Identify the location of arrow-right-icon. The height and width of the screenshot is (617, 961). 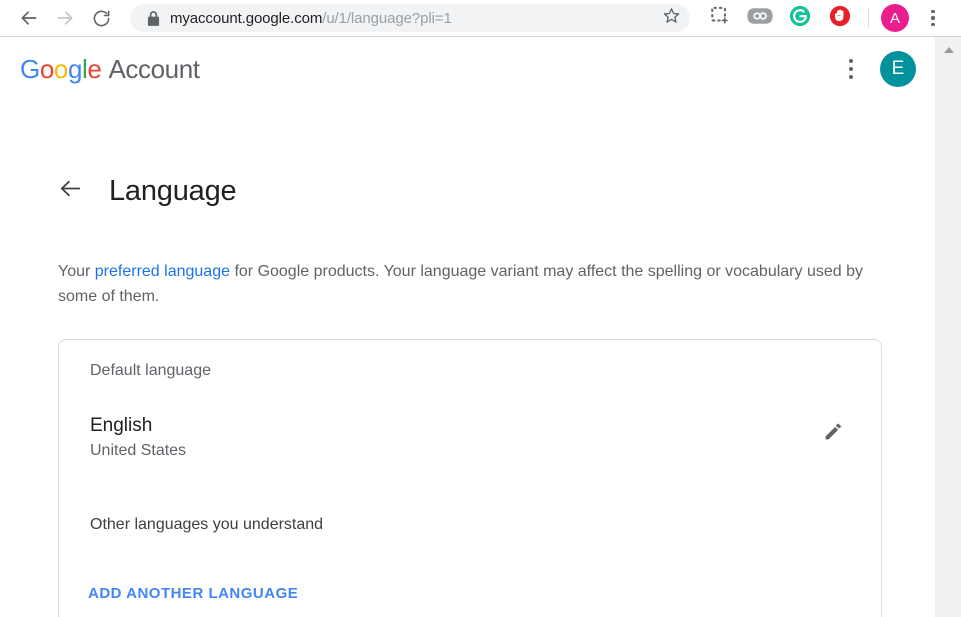
(65, 18).